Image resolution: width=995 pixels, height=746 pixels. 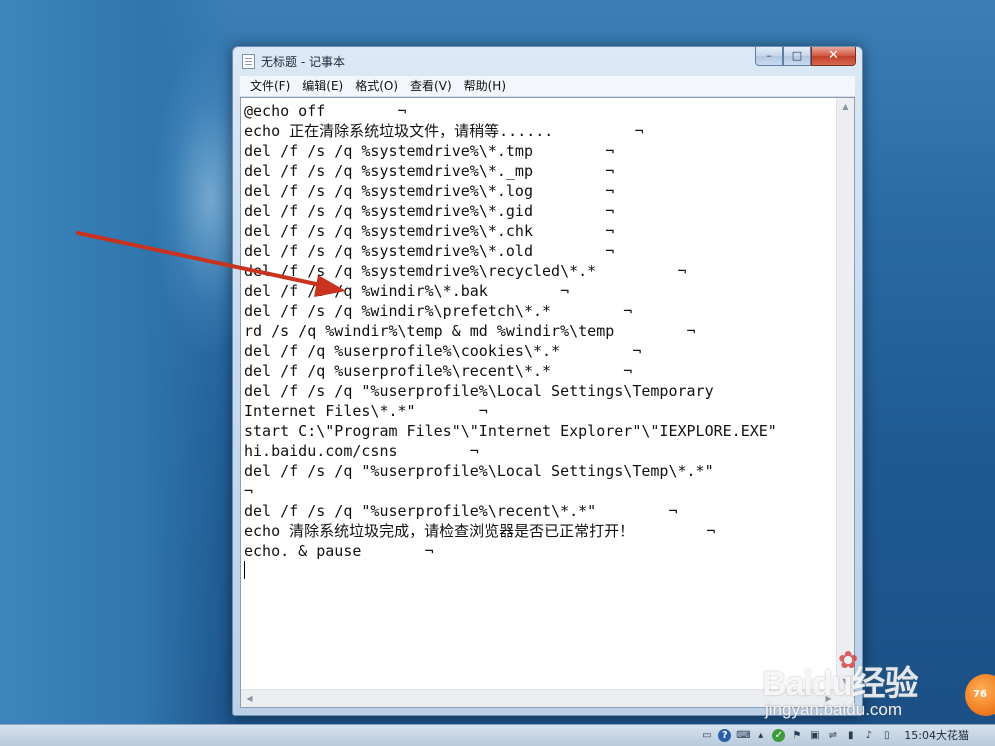 What do you see at coordinates (936, 735) in the screenshot?
I see `taskbar-clock: 15:04大花猫` at bounding box center [936, 735].